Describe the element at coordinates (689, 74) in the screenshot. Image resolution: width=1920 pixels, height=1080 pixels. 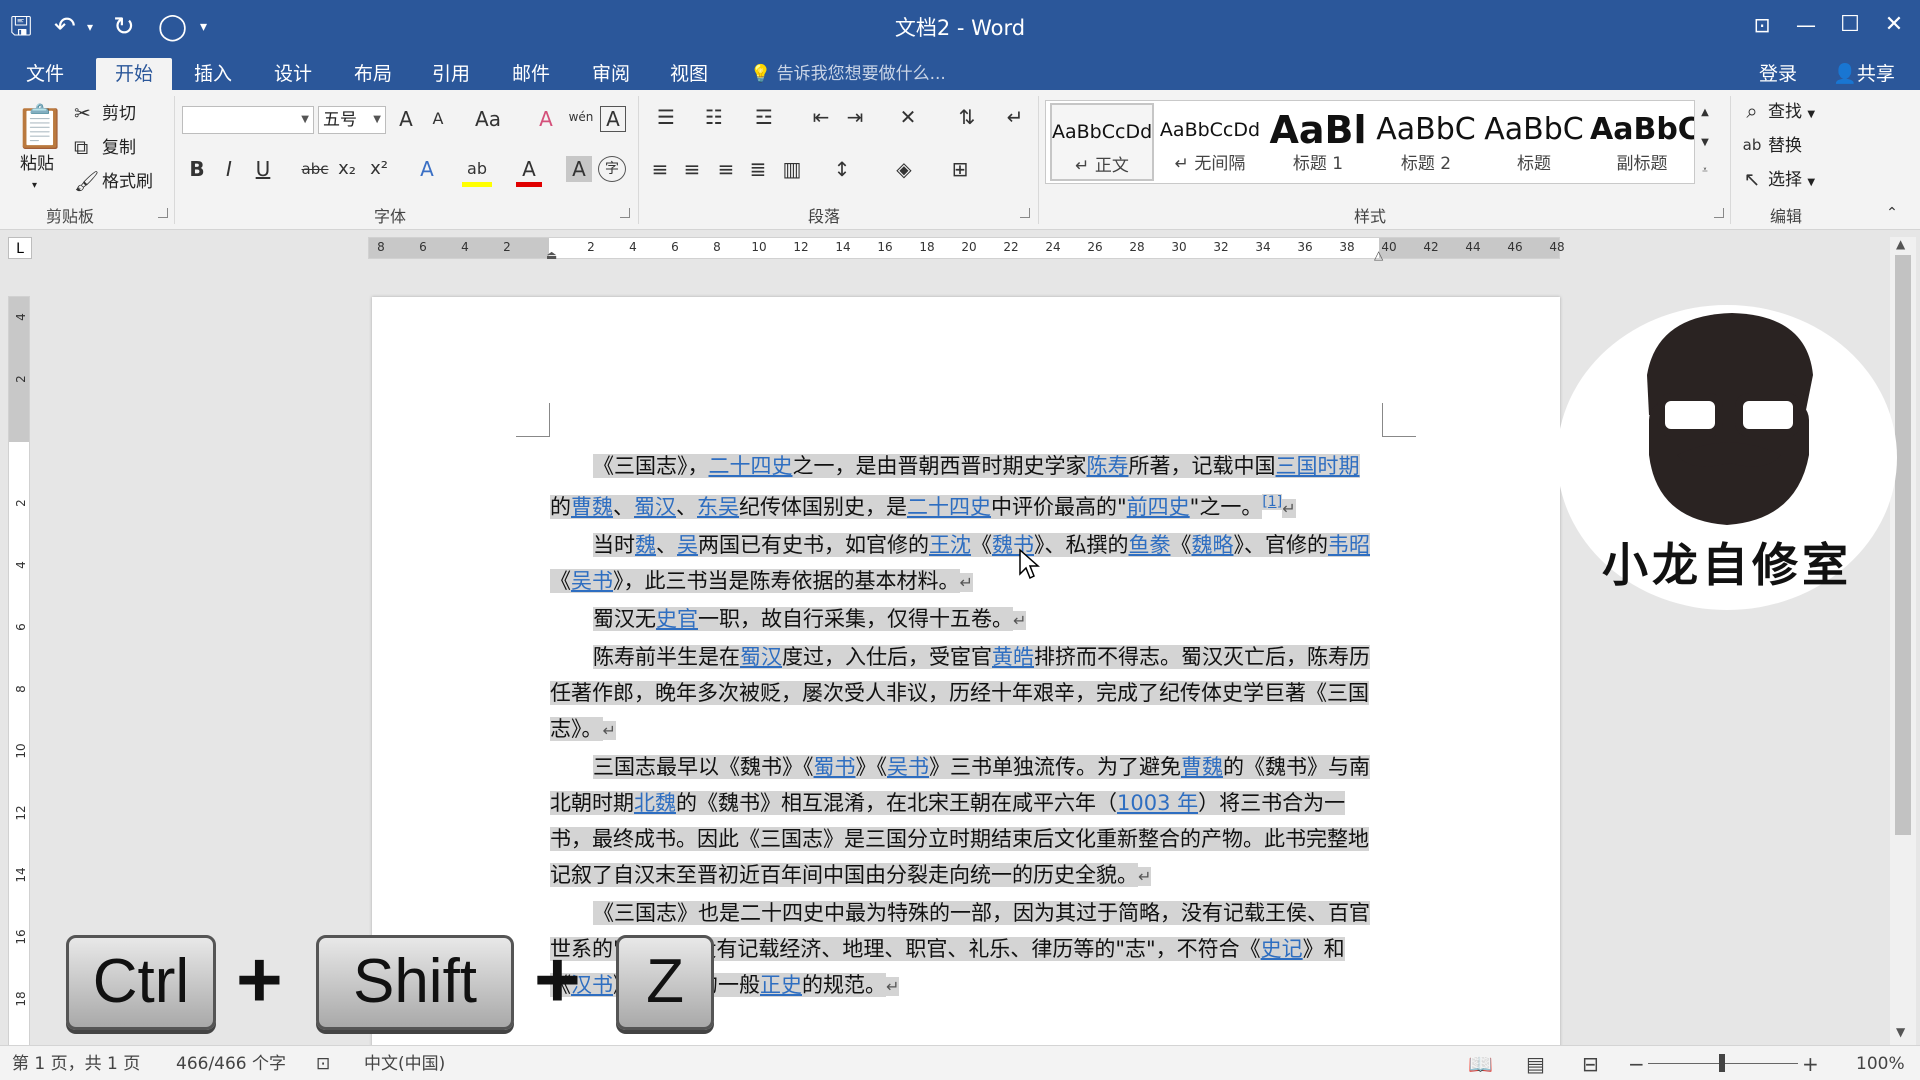
I see `tab-view: 视图` at that location.